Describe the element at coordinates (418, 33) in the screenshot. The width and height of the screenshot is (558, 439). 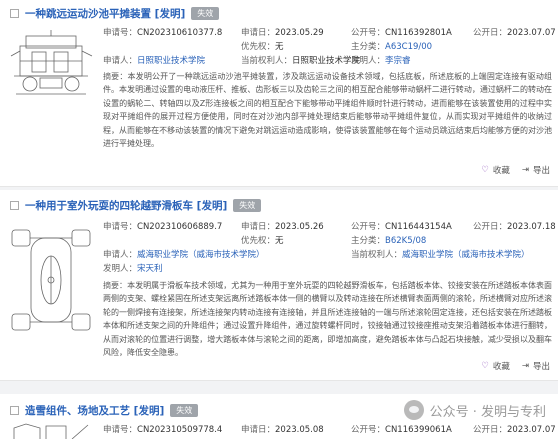
I see `pub-no-value: CN116392801A` at that location.